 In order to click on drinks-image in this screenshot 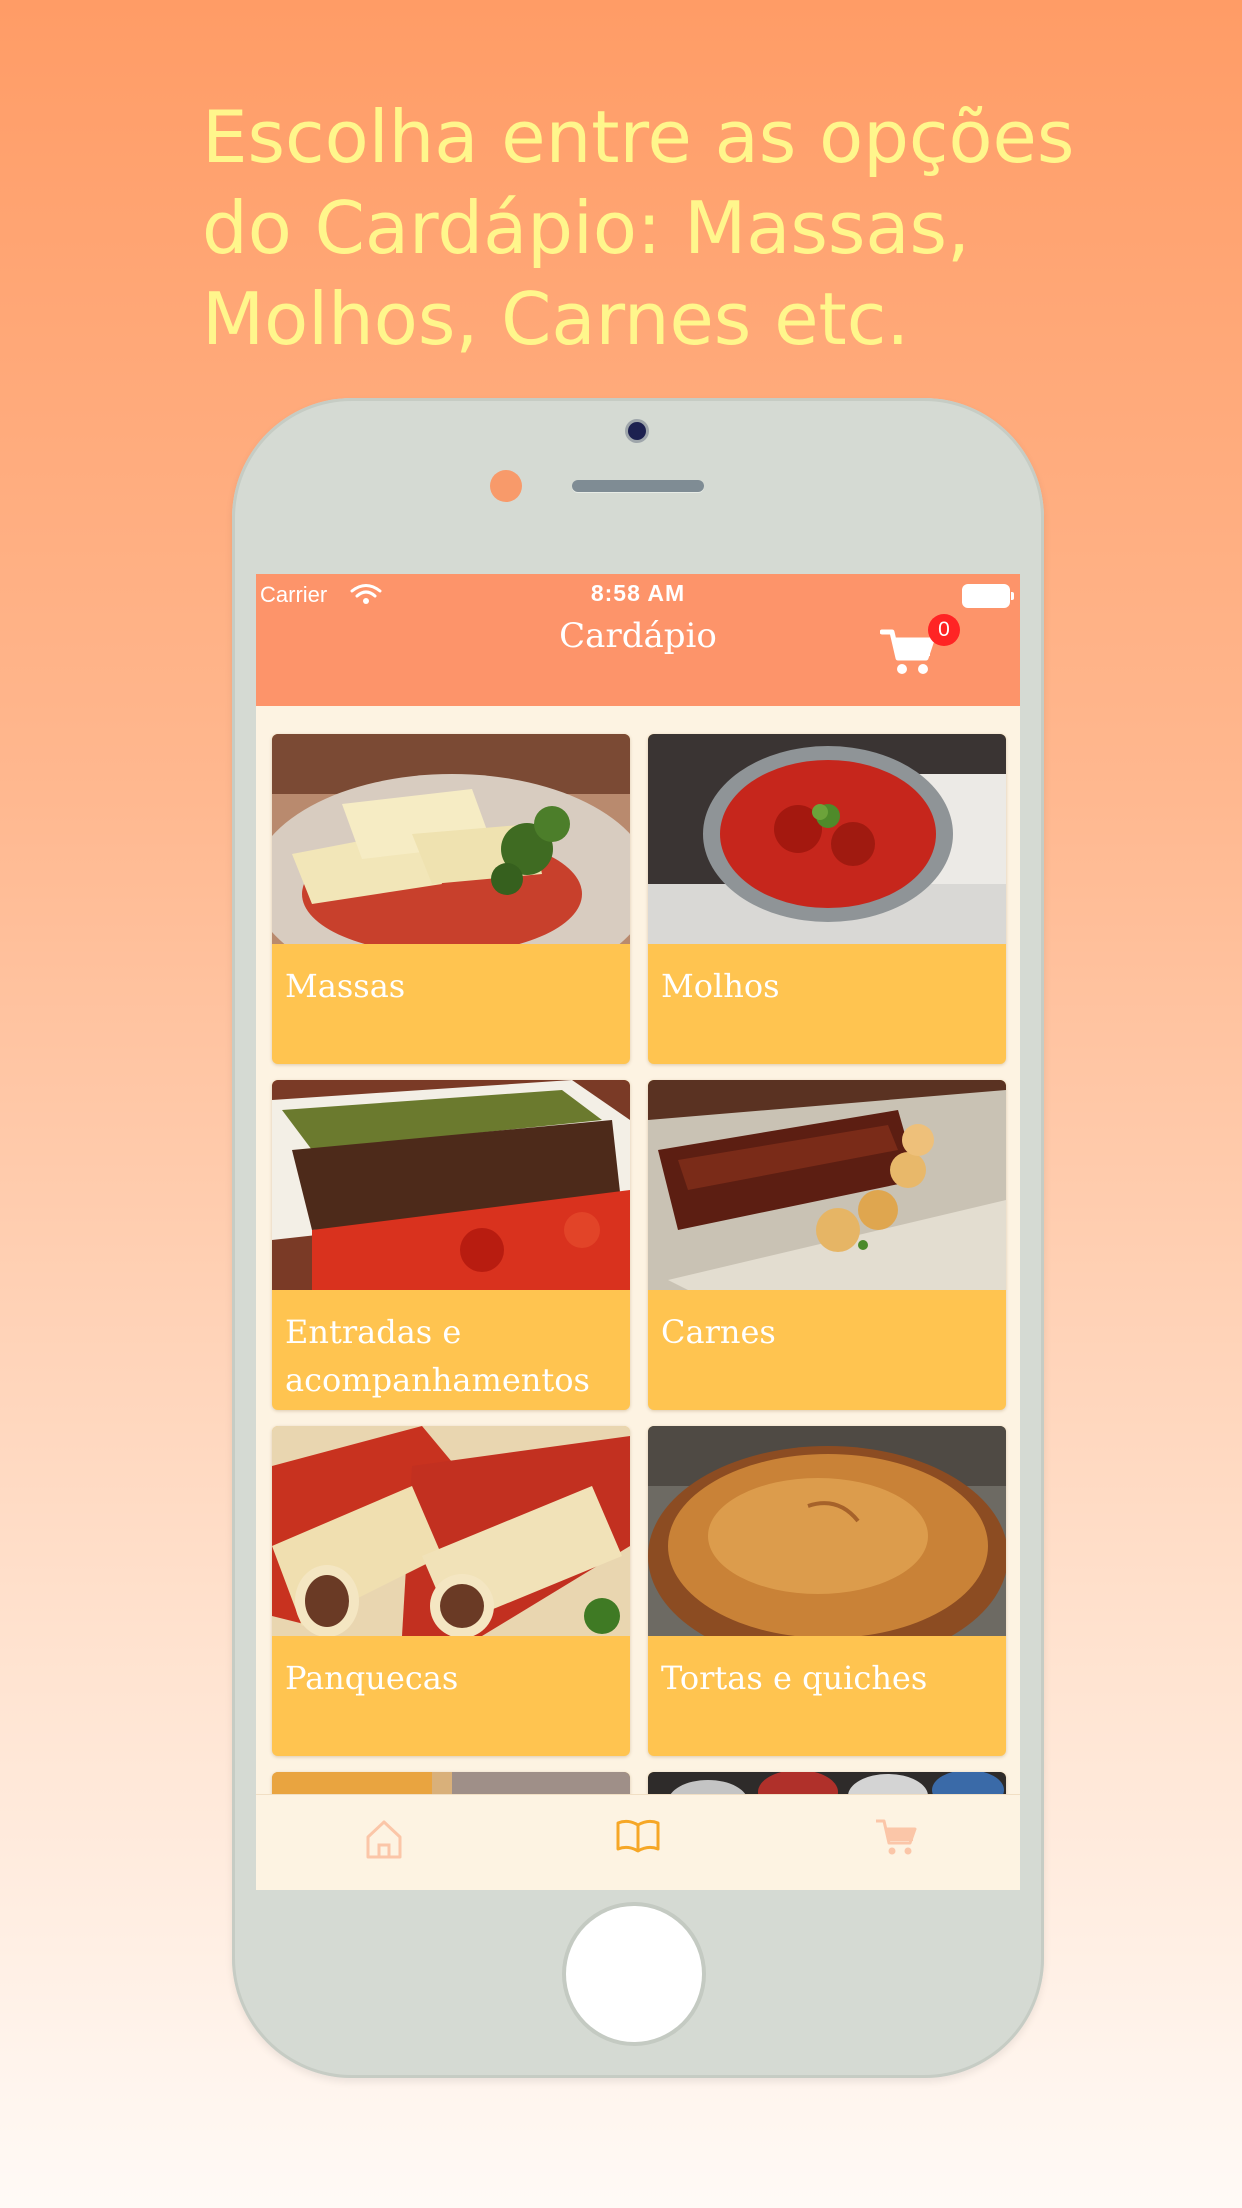, I will do `click(827, 1783)`.